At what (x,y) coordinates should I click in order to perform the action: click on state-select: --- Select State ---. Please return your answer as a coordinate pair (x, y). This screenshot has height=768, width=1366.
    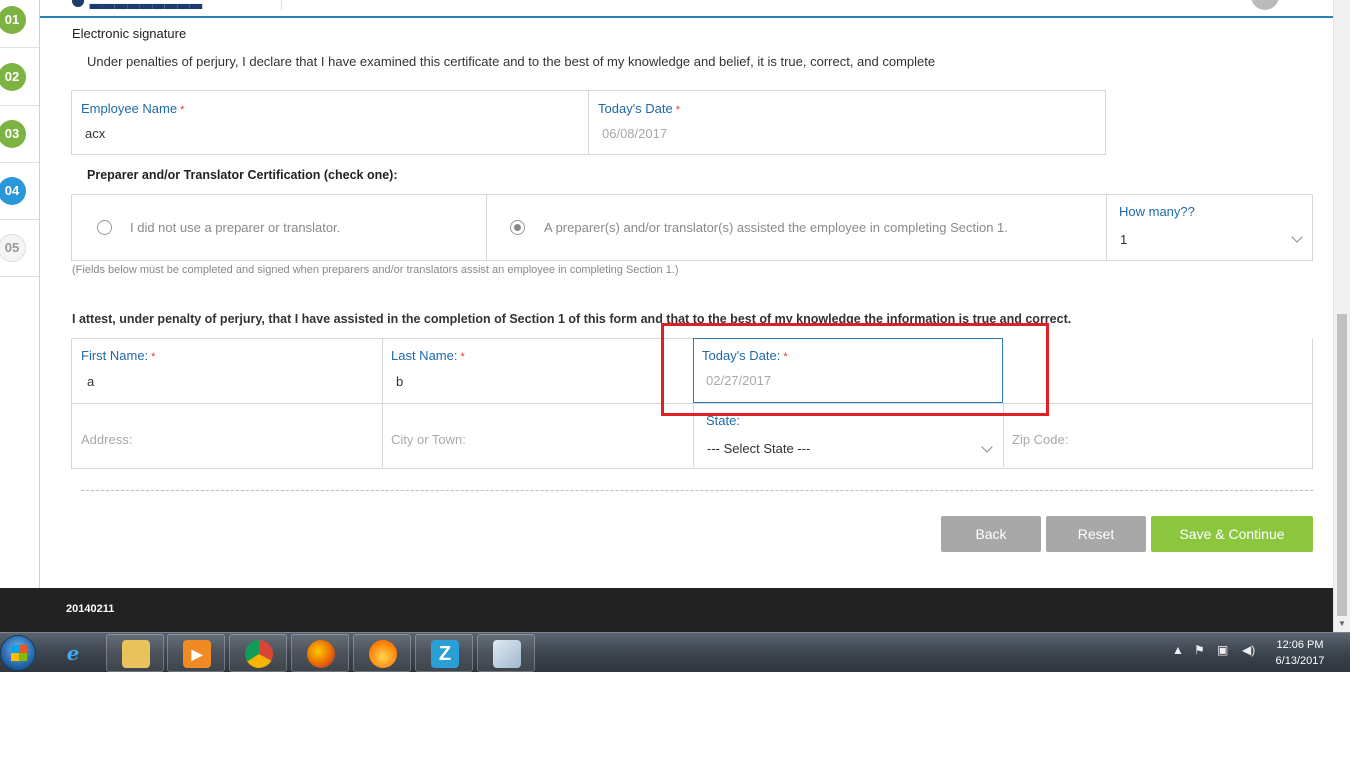
    Looking at the image, I should click on (758, 448).